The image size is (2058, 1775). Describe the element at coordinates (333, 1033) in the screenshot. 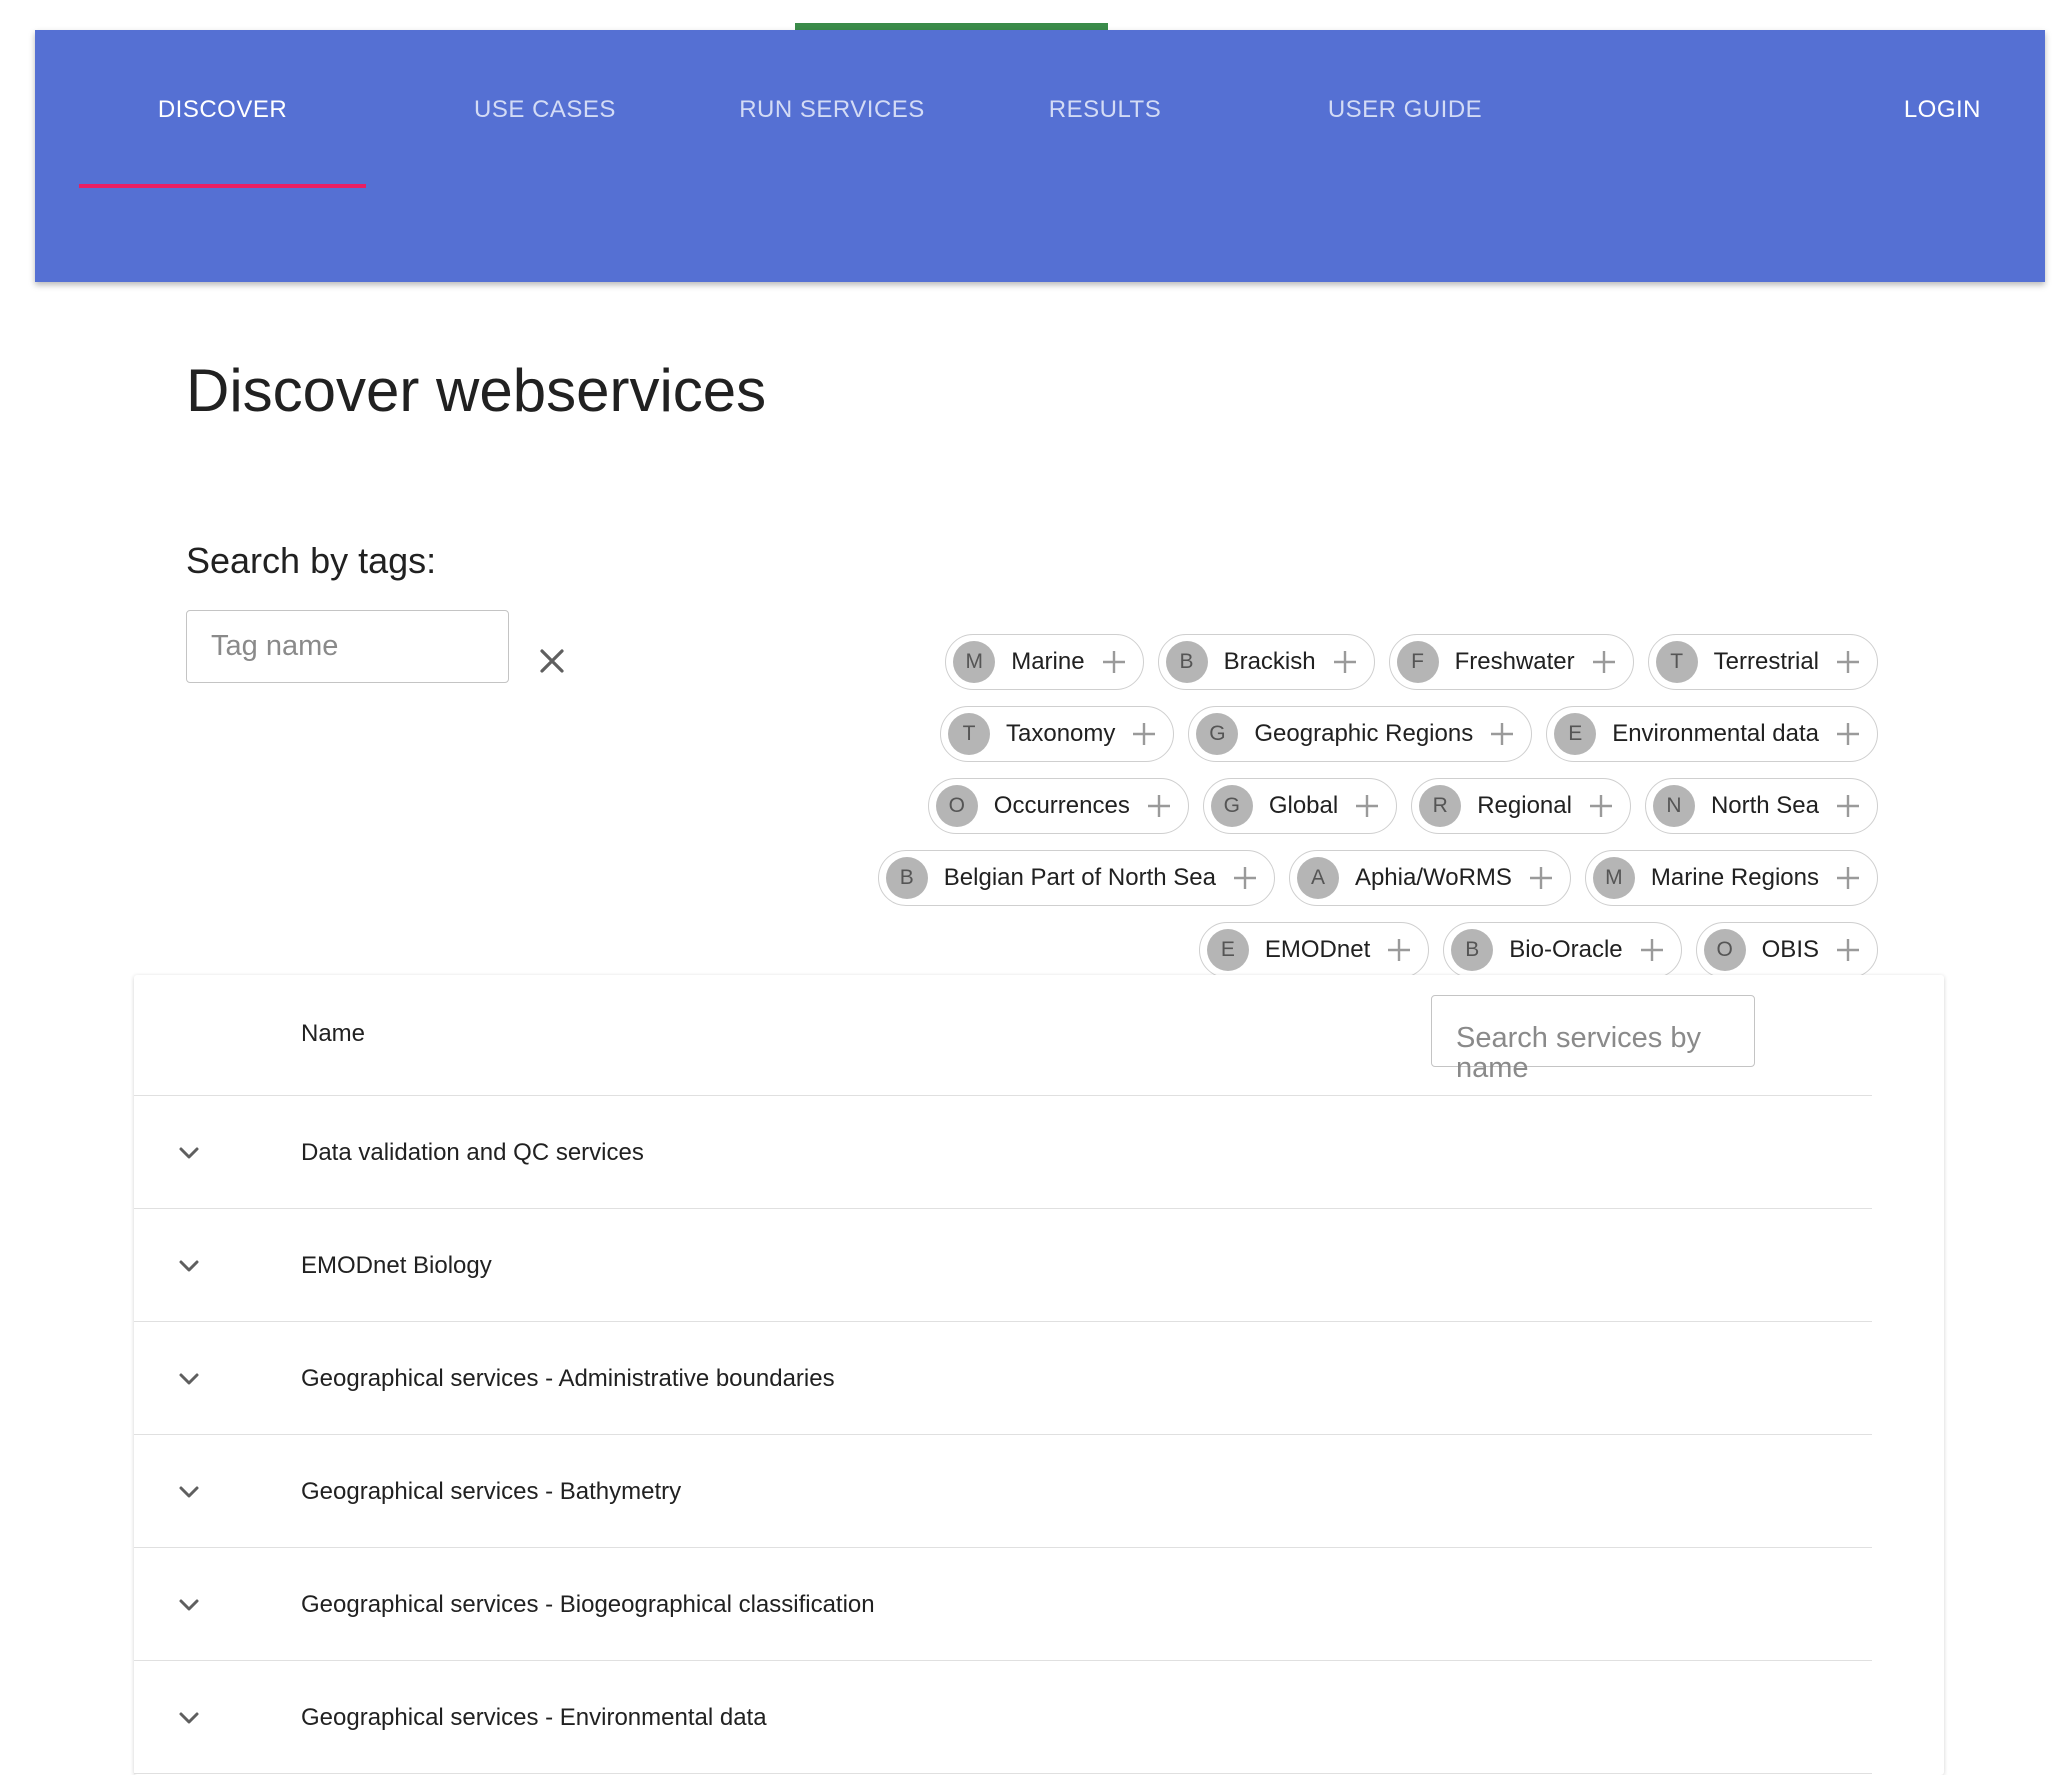

I see `column-header-name: Name` at that location.